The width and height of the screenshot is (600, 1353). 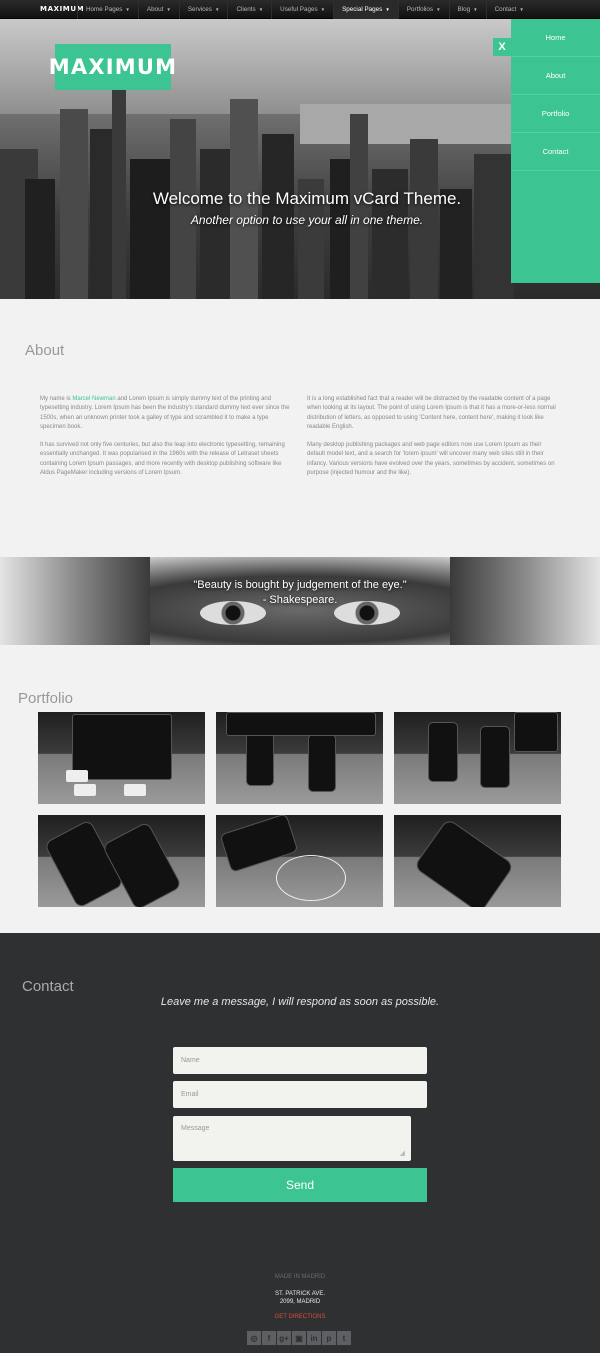 I want to click on nav-item-about: About ▼, so click(x=158, y=9).